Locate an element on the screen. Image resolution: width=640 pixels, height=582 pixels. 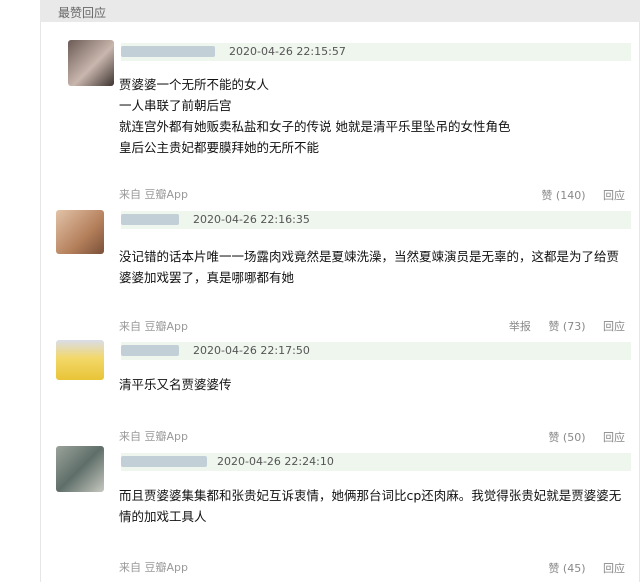
comment-actions: 举报 赞 (73) 回应 is located at coordinates (560, 326).